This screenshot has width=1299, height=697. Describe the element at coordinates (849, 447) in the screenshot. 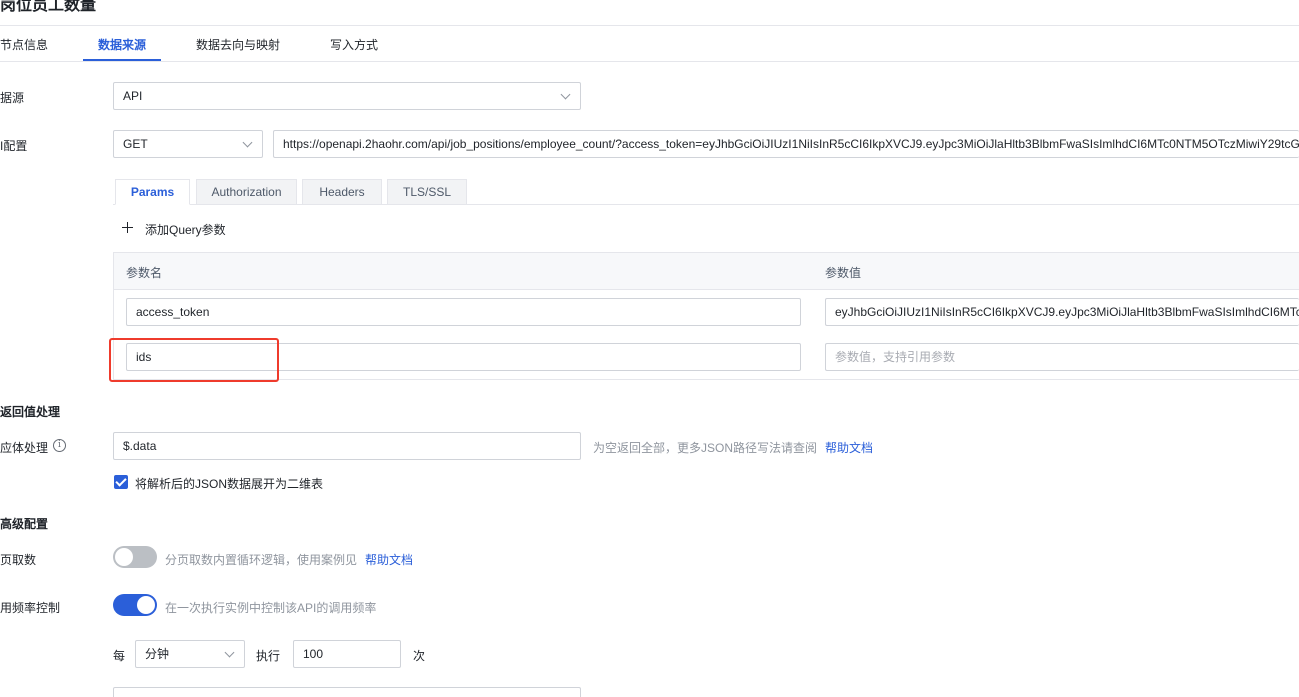

I see `response-help-link: 帮助文档` at that location.